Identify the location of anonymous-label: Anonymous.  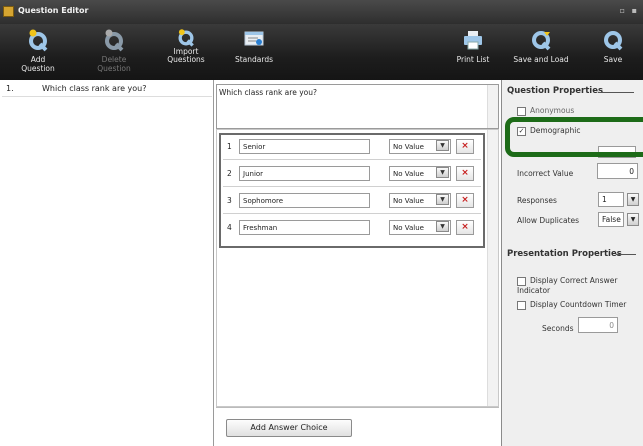
(552, 110).